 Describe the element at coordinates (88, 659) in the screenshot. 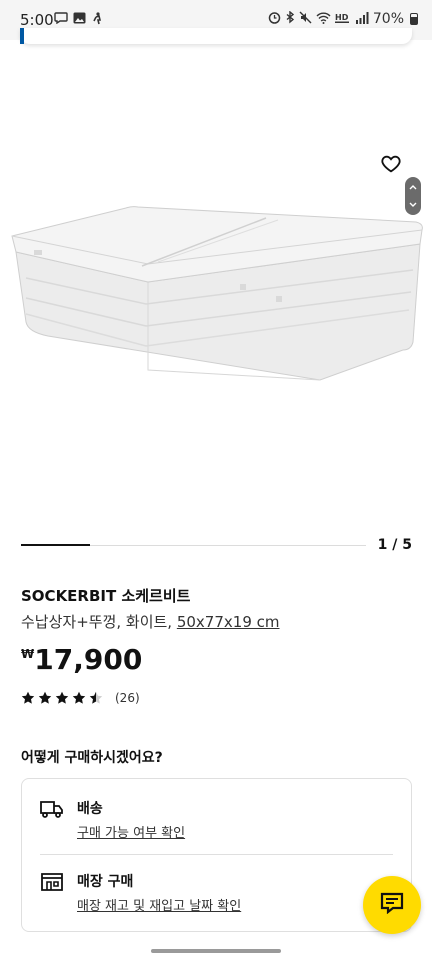

I see `price-amount: 17,900` at that location.